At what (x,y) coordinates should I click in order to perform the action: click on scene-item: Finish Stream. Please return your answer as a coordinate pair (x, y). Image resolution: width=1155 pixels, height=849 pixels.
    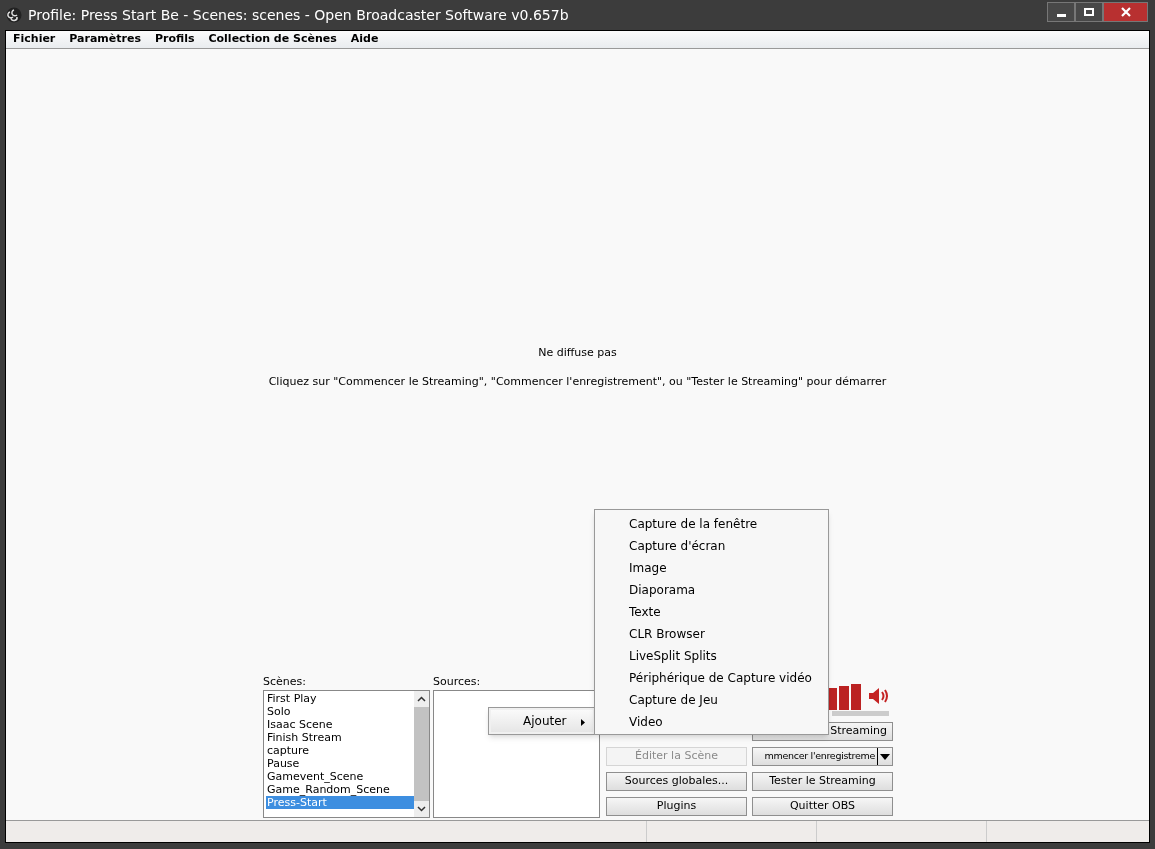
    Looking at the image, I should click on (340, 737).